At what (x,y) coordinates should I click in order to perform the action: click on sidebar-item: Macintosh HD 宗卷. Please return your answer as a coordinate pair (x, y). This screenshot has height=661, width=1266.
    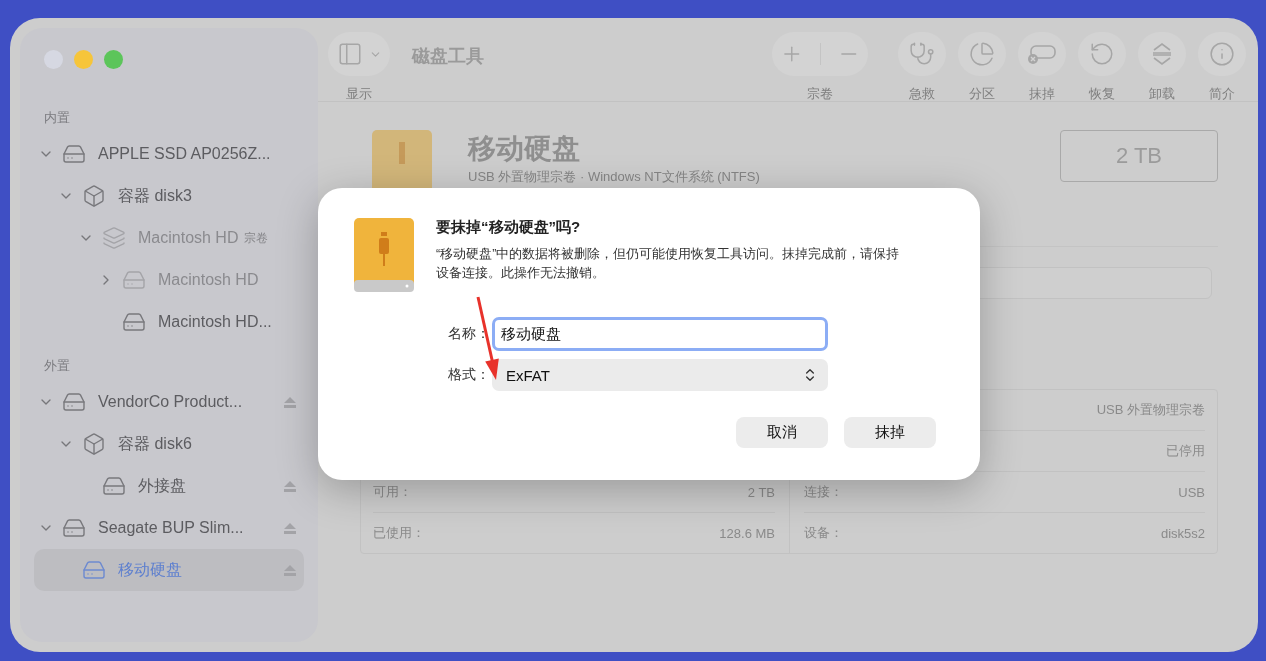
    Looking at the image, I should click on (169, 238).